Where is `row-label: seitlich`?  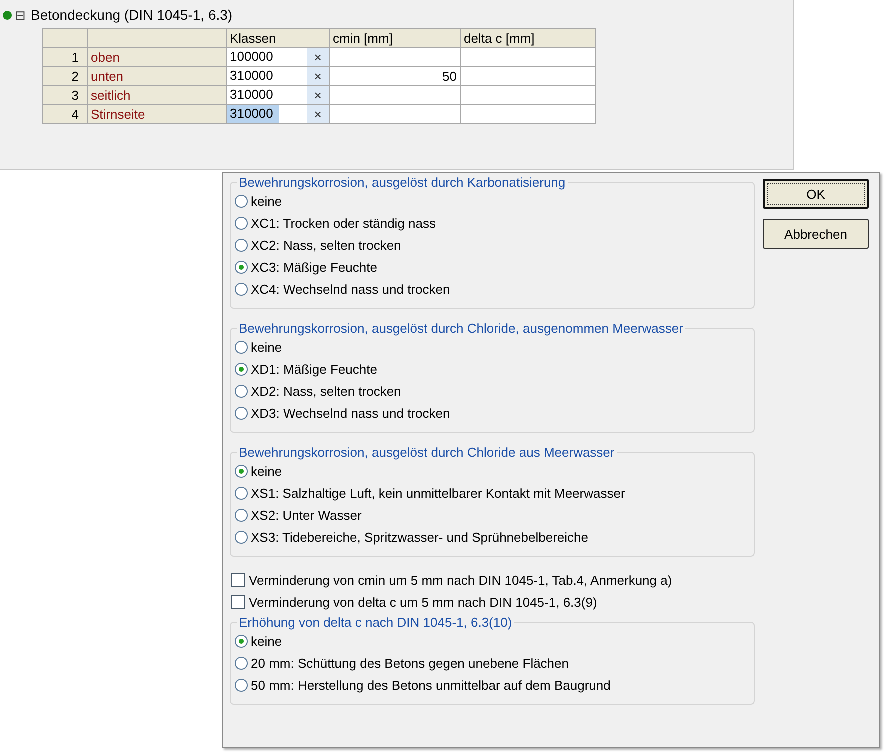
row-label: seitlich is located at coordinates (157, 95).